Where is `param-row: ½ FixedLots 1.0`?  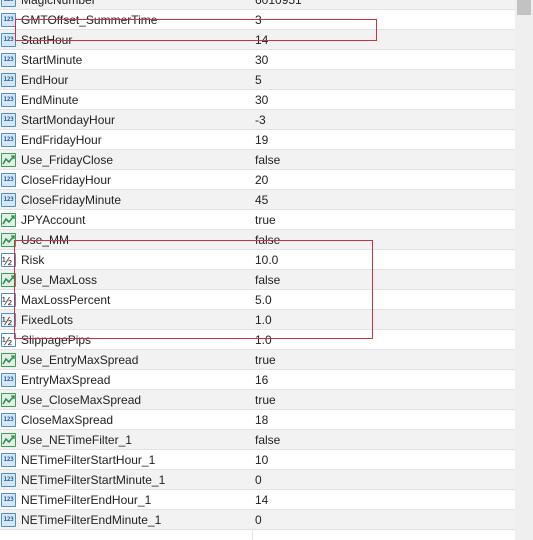
param-row: ½ FixedLots 1.0 is located at coordinates (257, 320).